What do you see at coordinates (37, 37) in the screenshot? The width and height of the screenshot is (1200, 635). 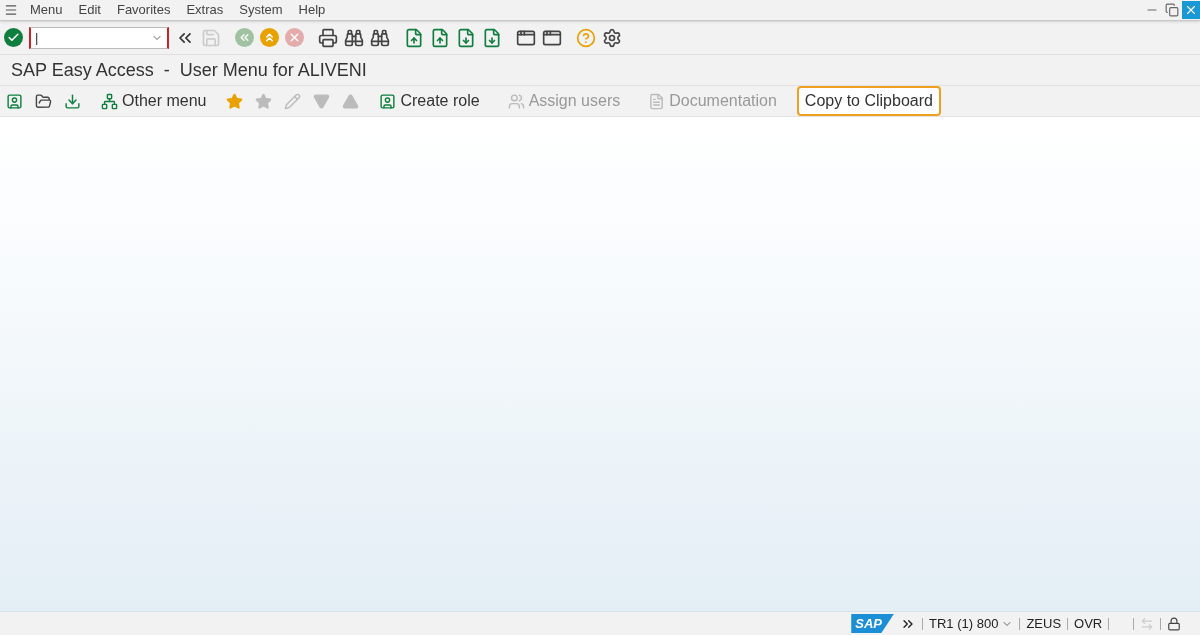 I see `command-text: |` at bounding box center [37, 37].